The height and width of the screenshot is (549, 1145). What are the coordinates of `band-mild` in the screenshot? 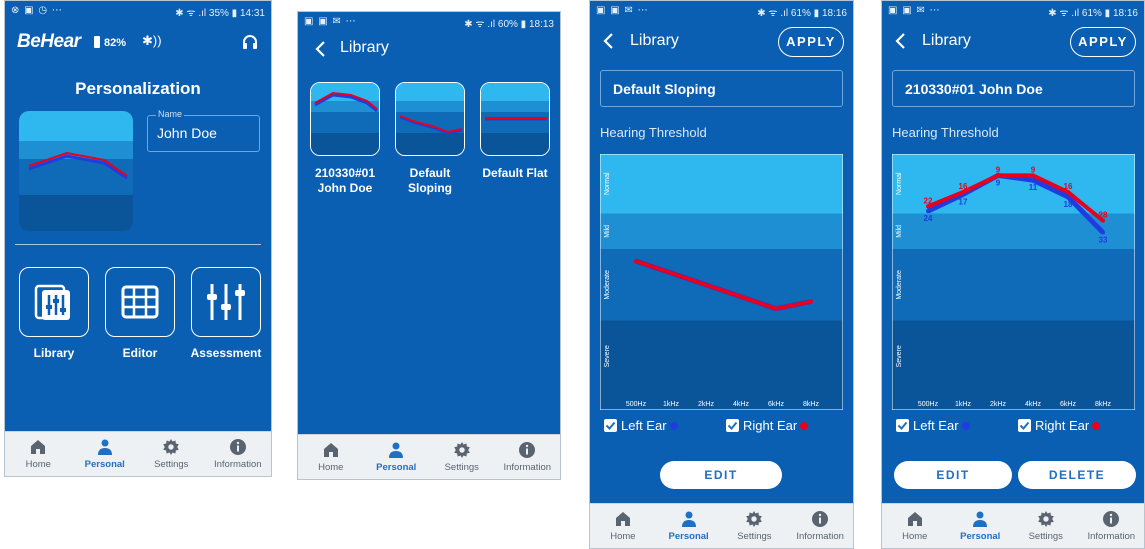 It's located at (721, 231).